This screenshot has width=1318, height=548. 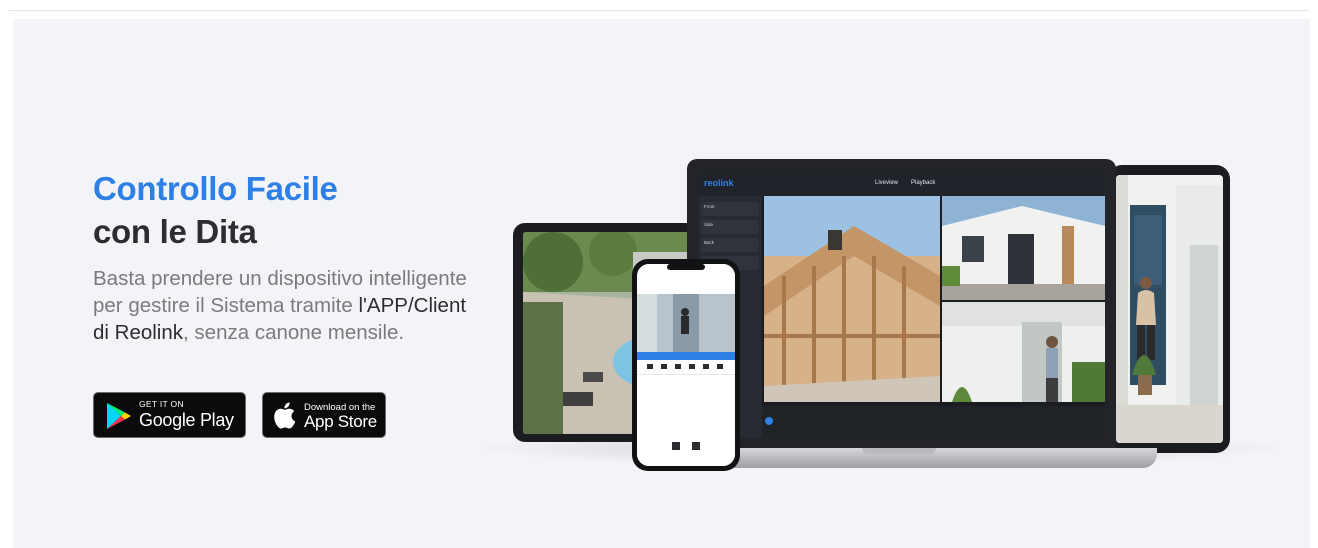 I want to click on headline-main: con le Dita, so click(x=175, y=231).